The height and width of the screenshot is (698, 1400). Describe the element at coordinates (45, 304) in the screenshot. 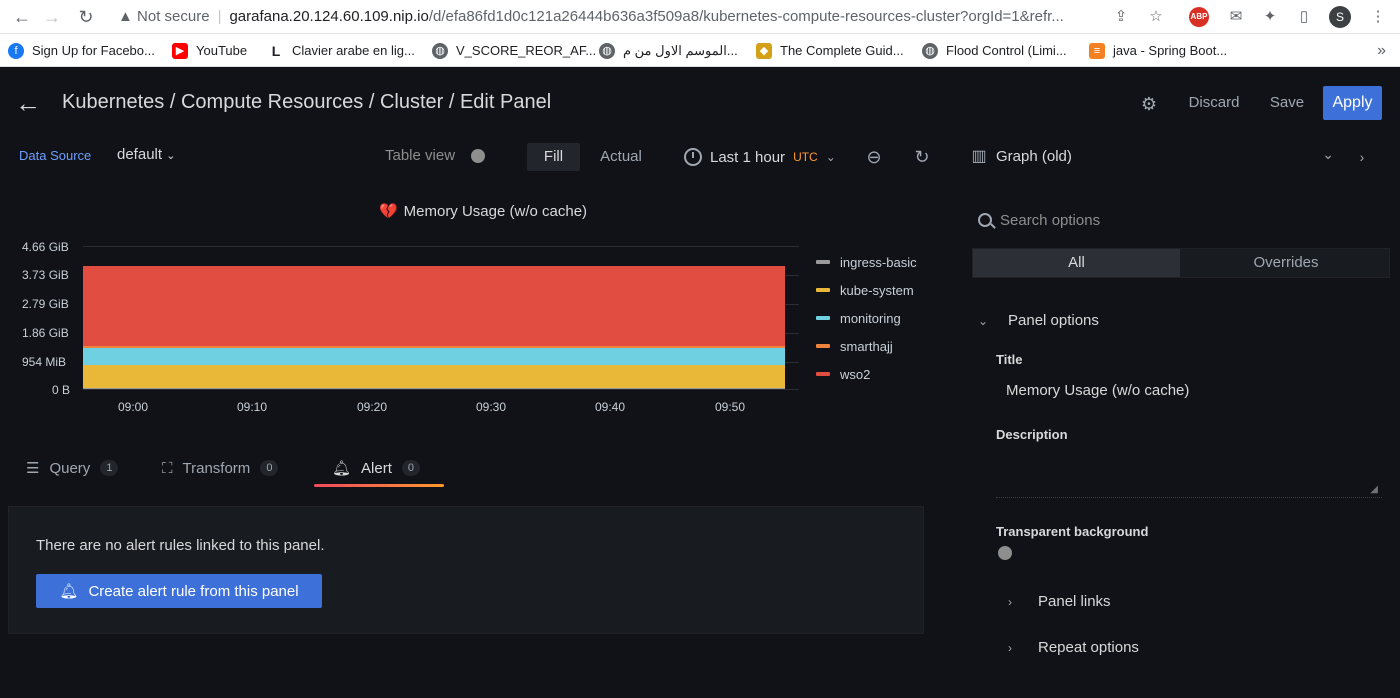

I see `y-tick-label: 2.79 GiB` at that location.